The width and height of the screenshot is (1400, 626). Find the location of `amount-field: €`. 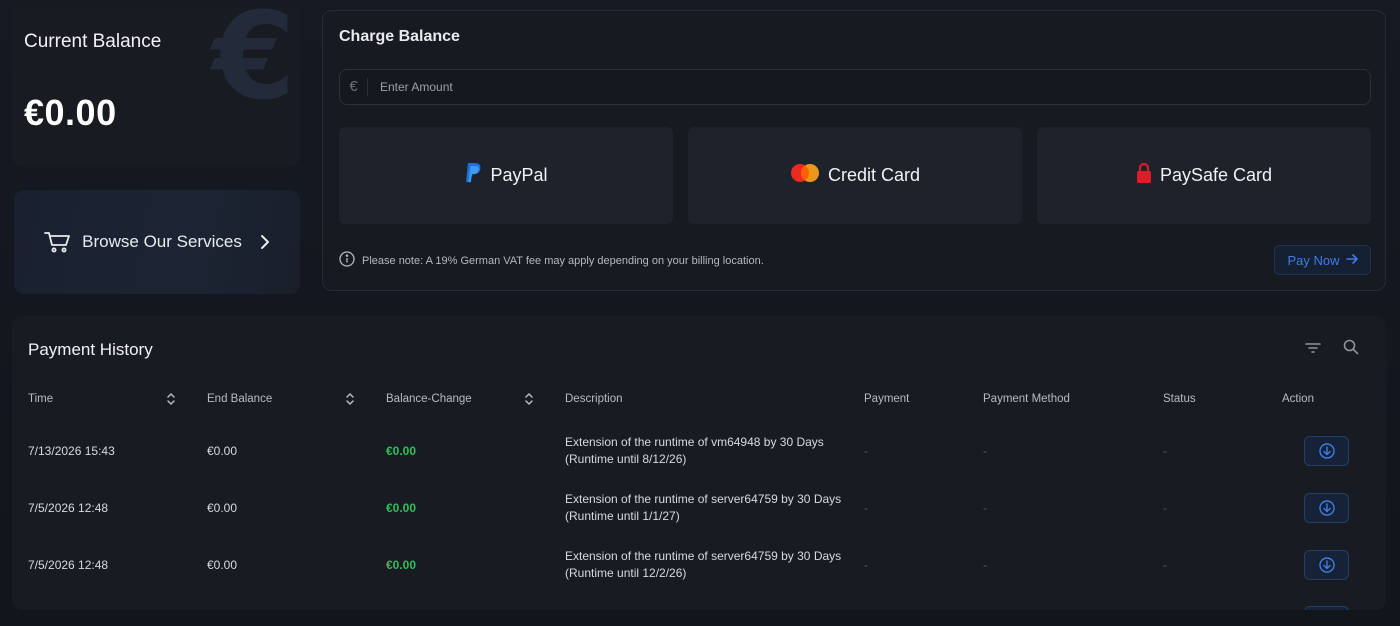

amount-field: € is located at coordinates (855, 87).